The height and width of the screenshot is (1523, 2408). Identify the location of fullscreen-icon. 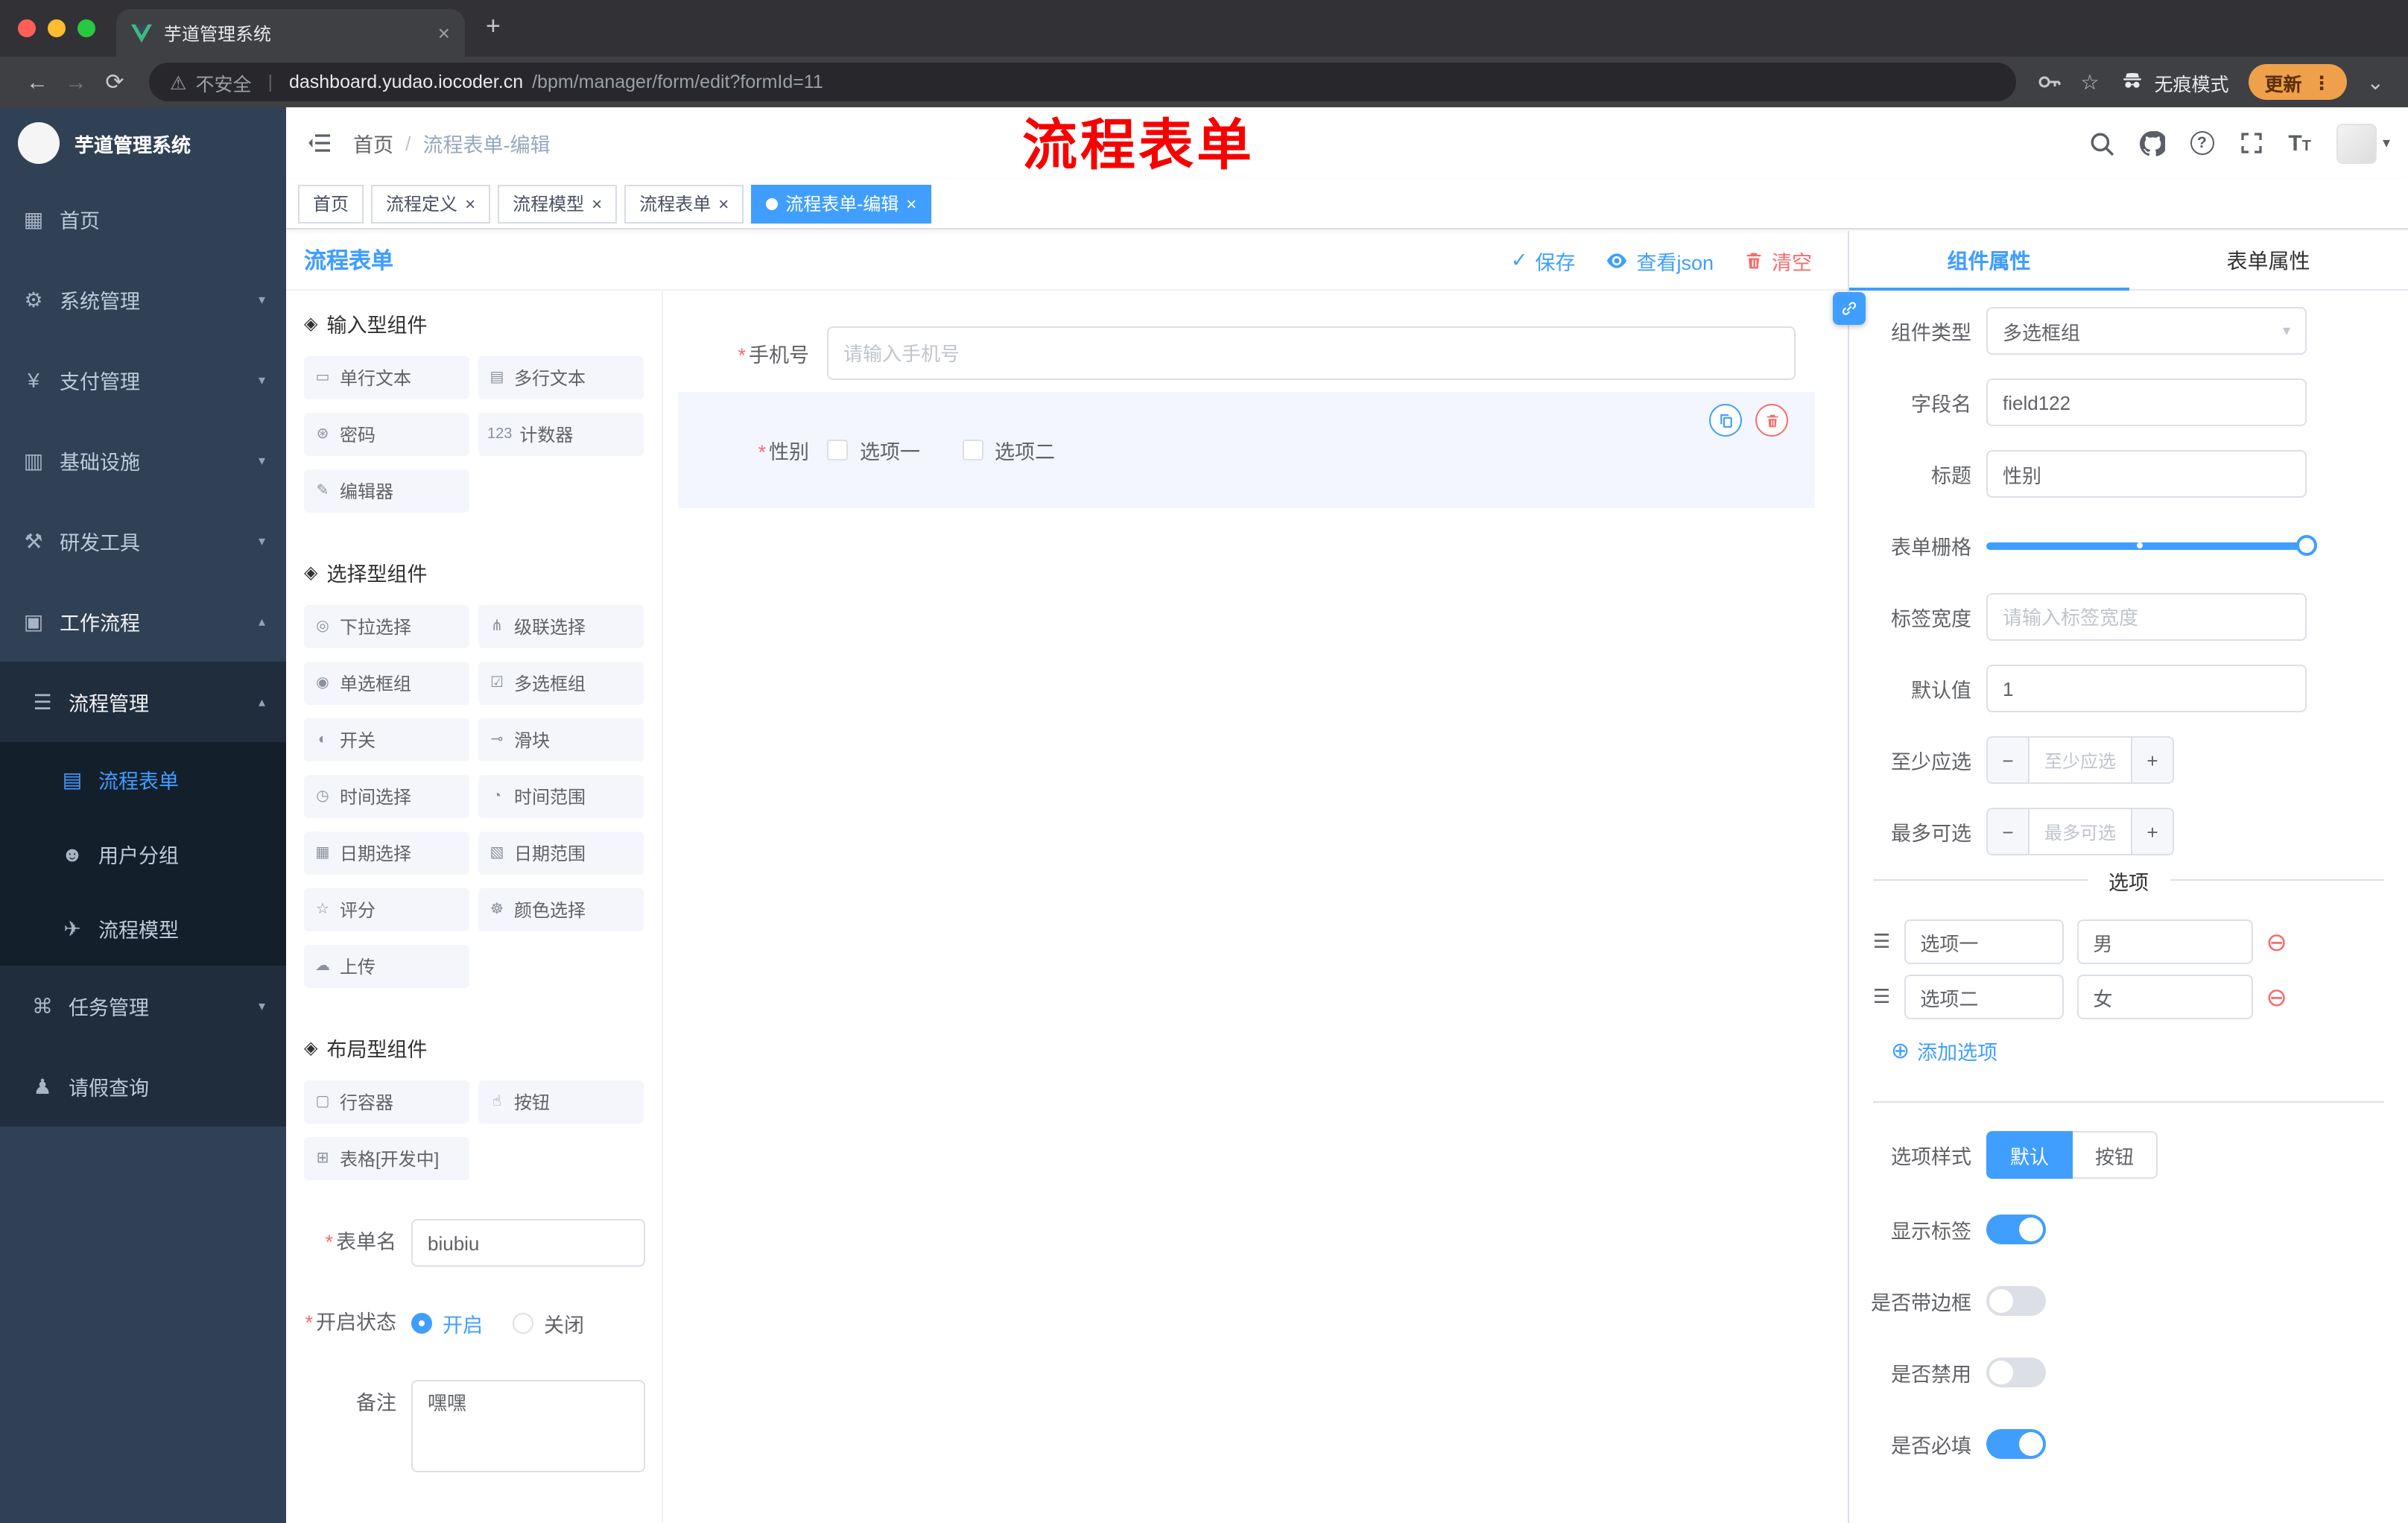
(2251, 143).